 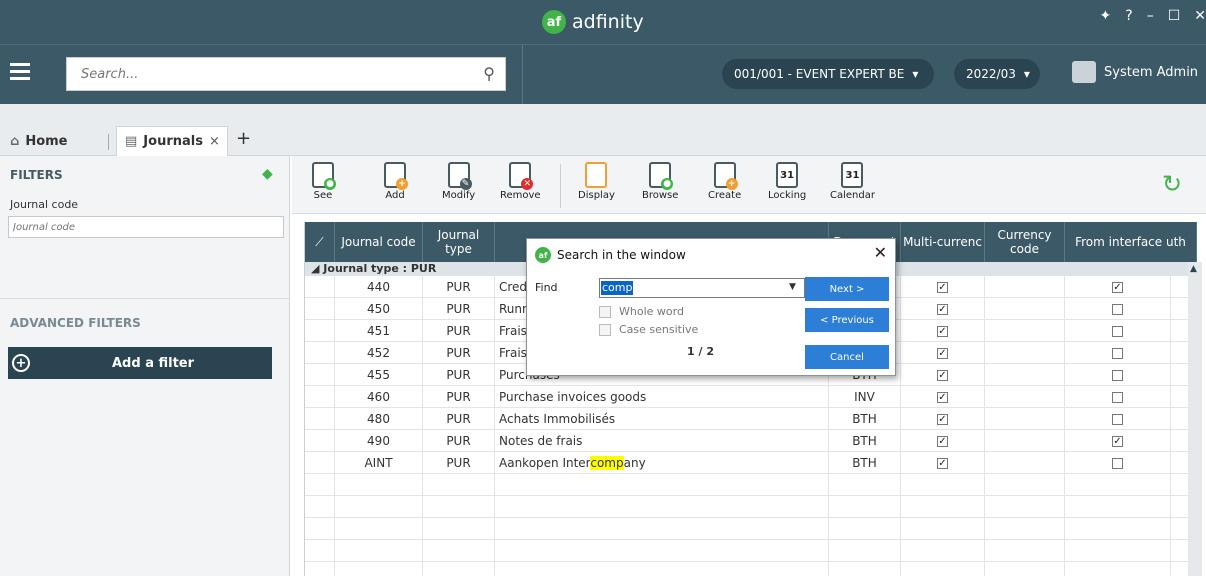 What do you see at coordinates (1128, 16) in the screenshot?
I see `help-icon: ?` at bounding box center [1128, 16].